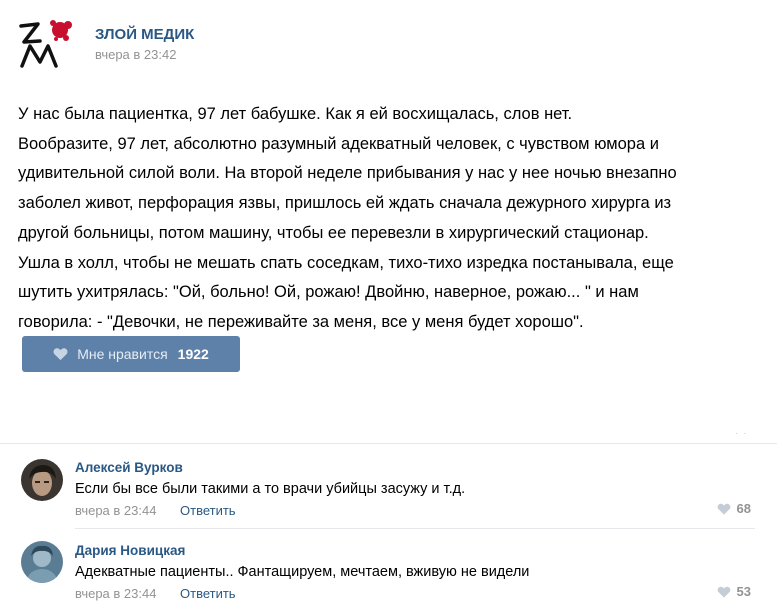 The height and width of the screenshot is (615, 777). I want to click on like-button: Мне нравится 1922, so click(131, 354).